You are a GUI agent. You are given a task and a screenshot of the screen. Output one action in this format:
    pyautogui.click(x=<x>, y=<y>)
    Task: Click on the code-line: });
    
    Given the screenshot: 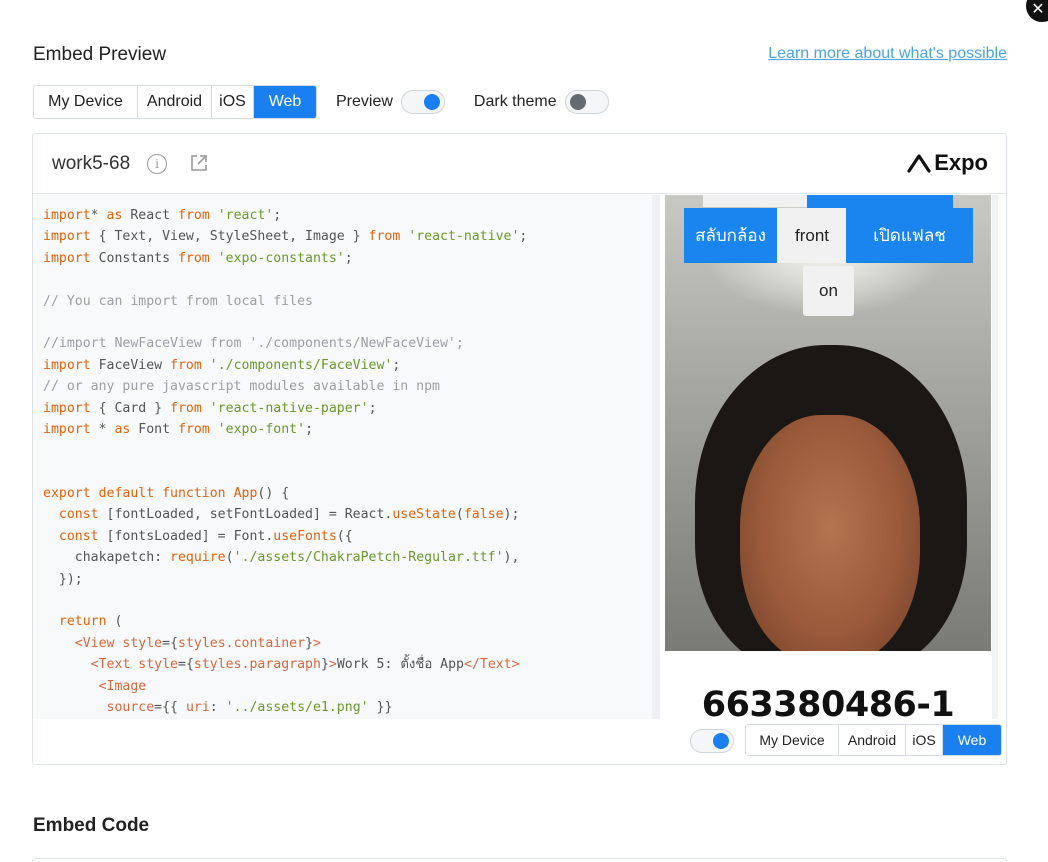 What is the action you would take?
    pyautogui.click(x=63, y=579)
    